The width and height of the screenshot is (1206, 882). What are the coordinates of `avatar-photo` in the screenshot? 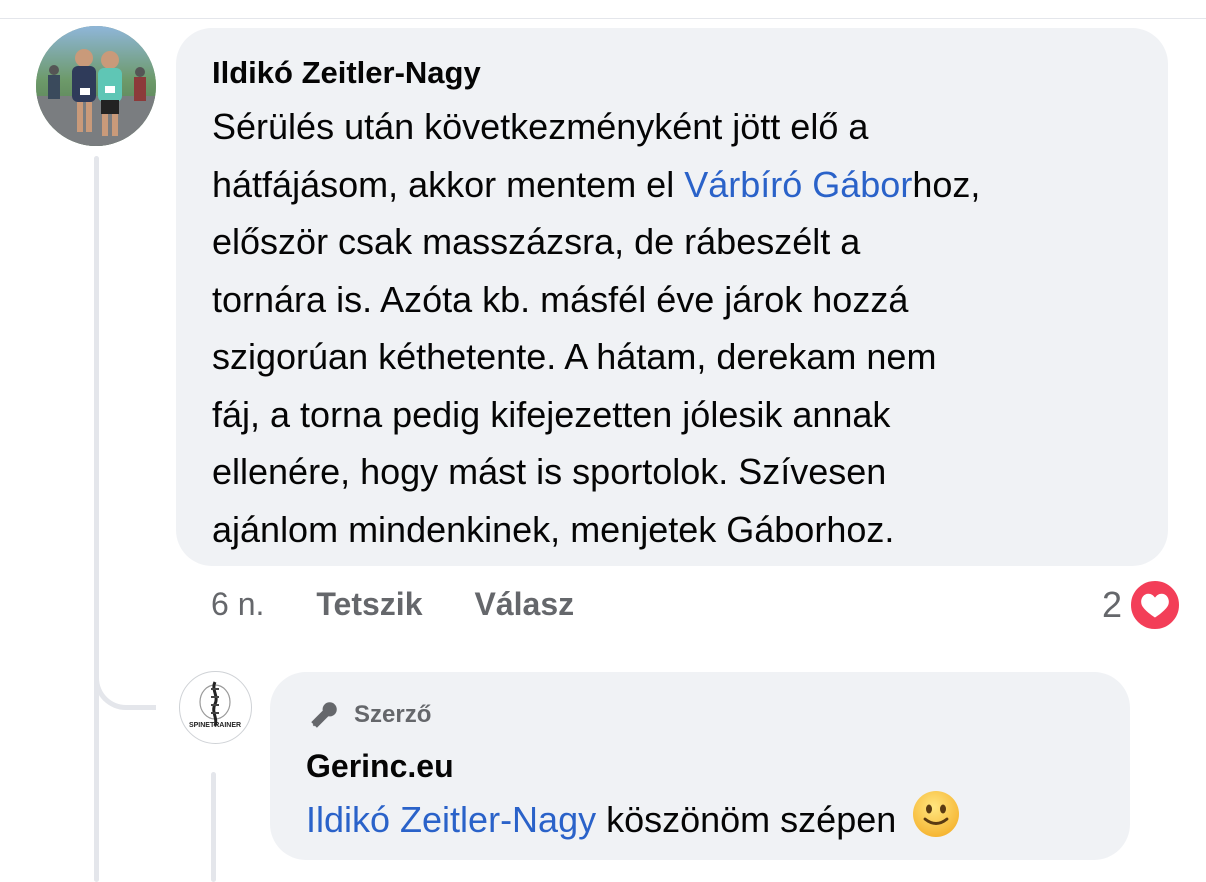 It's located at (96, 86).